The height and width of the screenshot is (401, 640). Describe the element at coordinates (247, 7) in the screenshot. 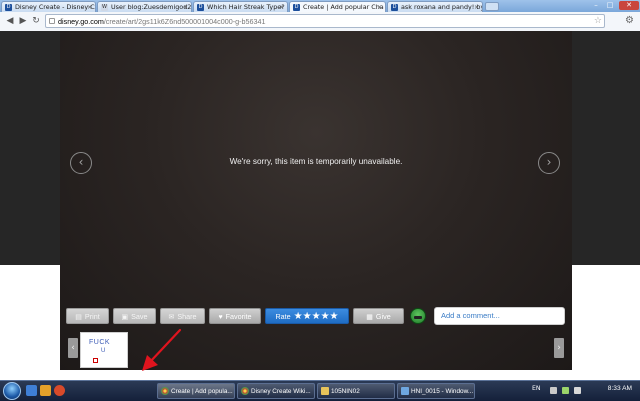

I see `tab-label: Which Hair Streak Type? ·` at that location.